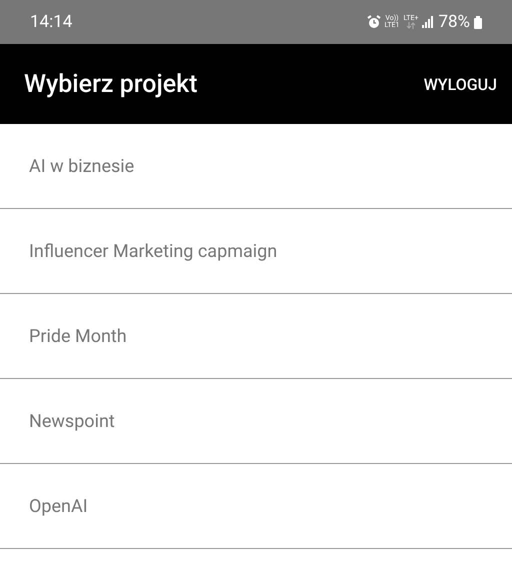 The height and width of the screenshot is (577, 512). Describe the element at coordinates (51, 22) in the screenshot. I see `clock-time: 14:14` at that location.